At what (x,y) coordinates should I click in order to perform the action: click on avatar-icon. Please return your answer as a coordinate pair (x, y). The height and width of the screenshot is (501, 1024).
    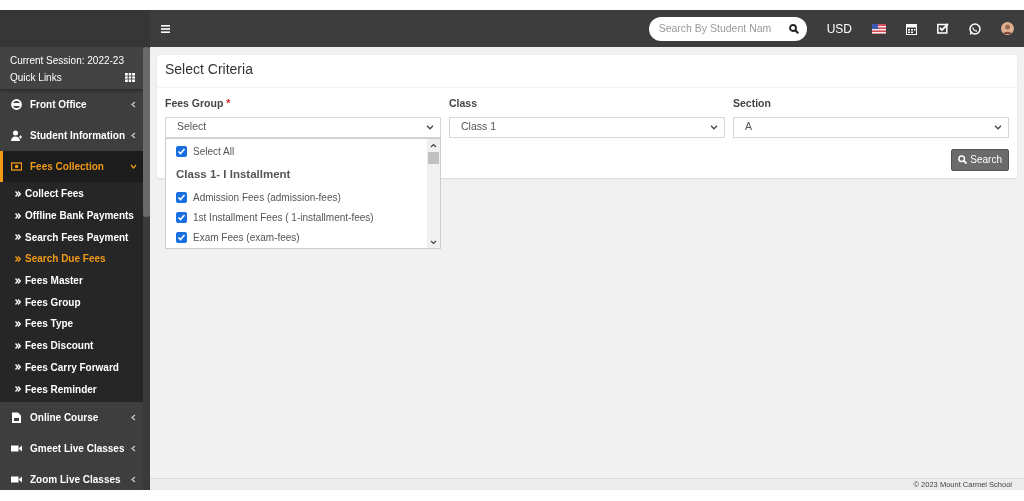
    Looking at the image, I should click on (1007, 28).